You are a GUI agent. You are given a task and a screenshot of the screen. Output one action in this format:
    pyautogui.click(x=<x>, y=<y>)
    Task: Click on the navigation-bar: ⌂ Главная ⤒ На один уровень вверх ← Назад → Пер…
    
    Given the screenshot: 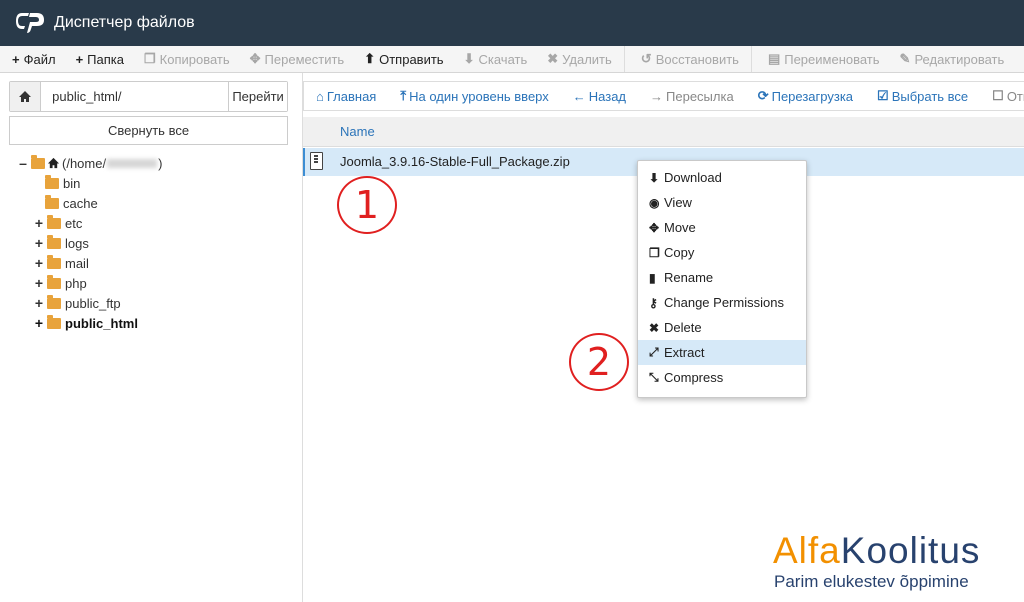 What is the action you would take?
    pyautogui.click(x=663, y=96)
    